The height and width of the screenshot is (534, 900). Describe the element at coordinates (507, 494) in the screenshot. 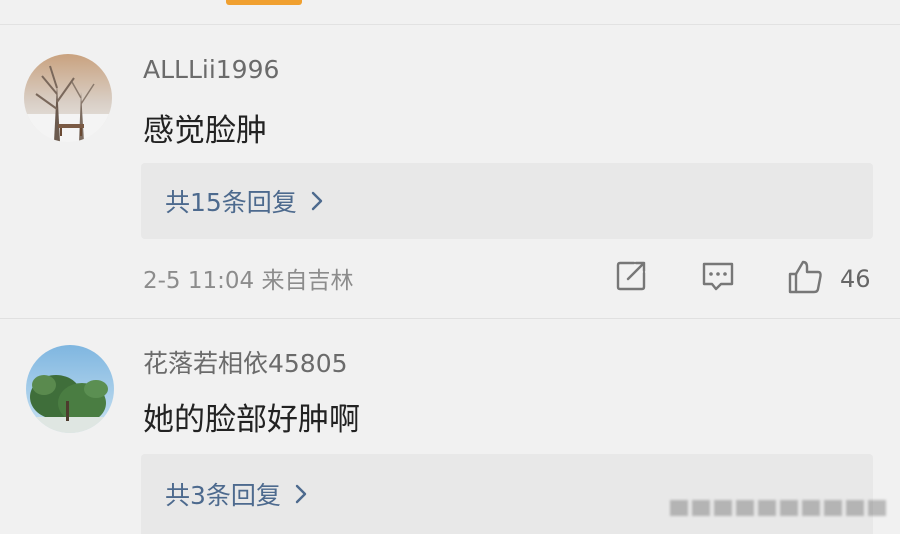

I see `reply-box: 共3条回复` at that location.